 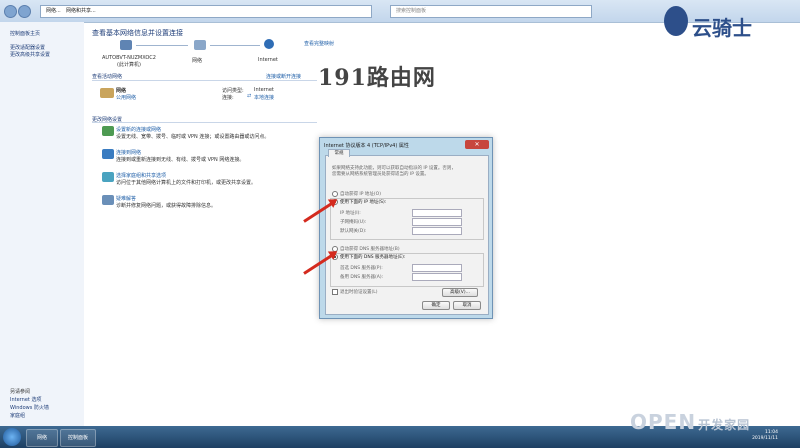 I want to click on gateway-input, so click(x=437, y=231).